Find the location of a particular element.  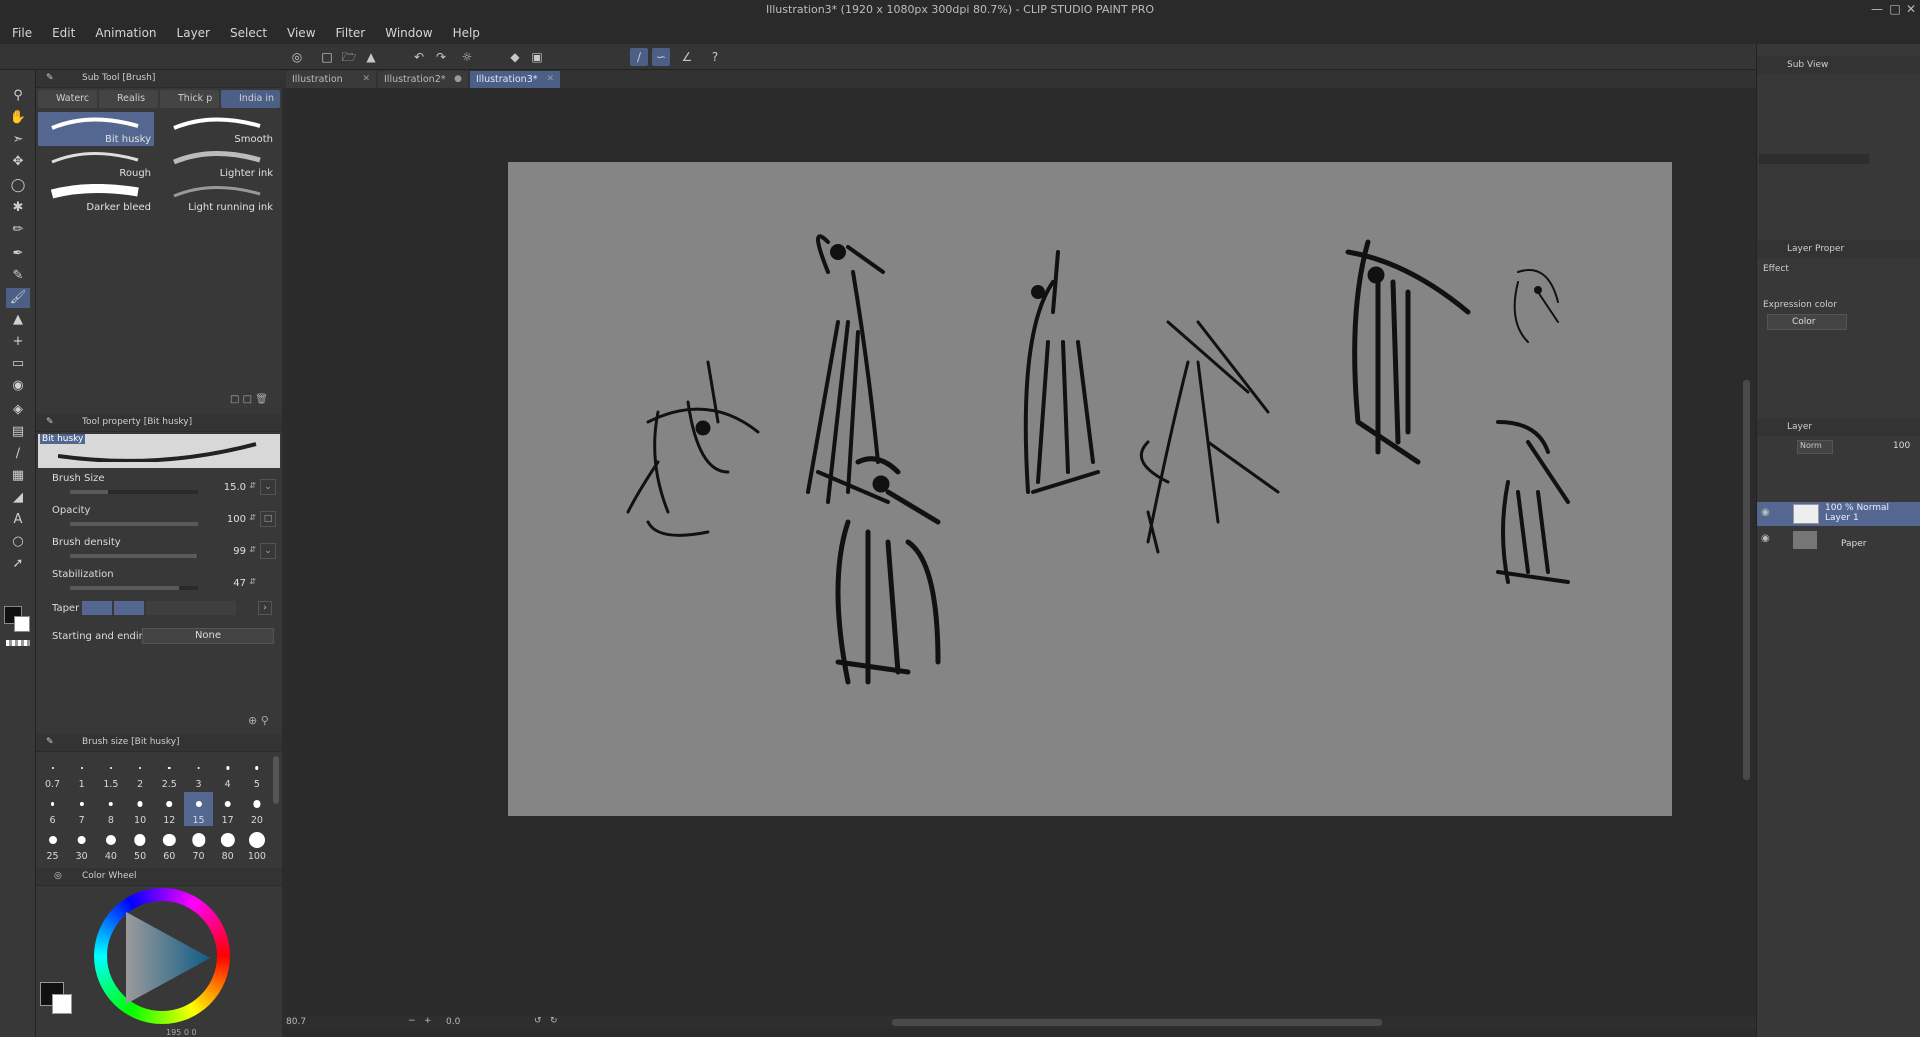

zoom-in-icon: + is located at coordinates (428, 1021).